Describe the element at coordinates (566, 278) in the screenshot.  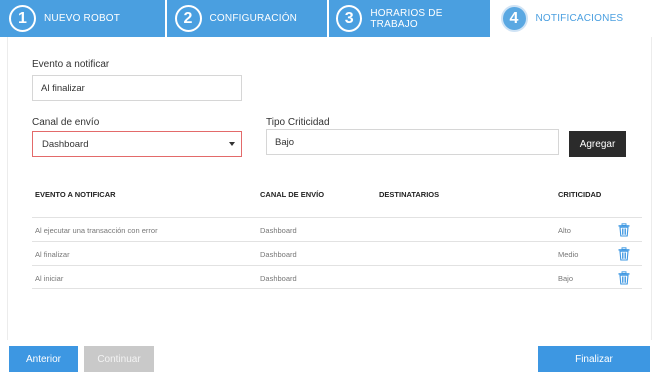
I see `cell-criticidad: Bajo` at that location.